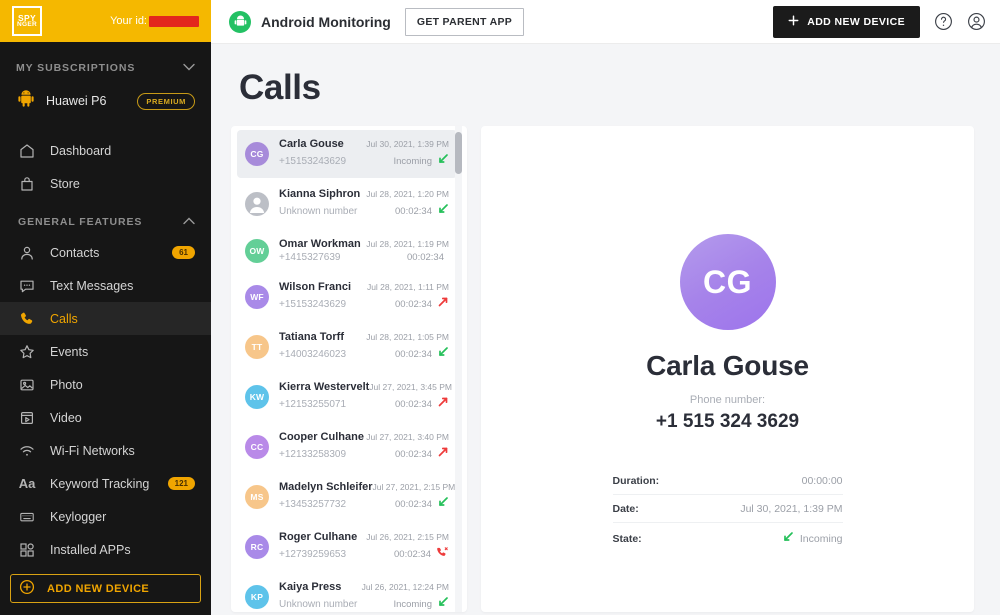 Image resolution: width=1000 pixels, height=615 pixels. Describe the element at coordinates (105, 218) in the screenshot. I see `general-features-header: GENERAL FEATURES` at that location.